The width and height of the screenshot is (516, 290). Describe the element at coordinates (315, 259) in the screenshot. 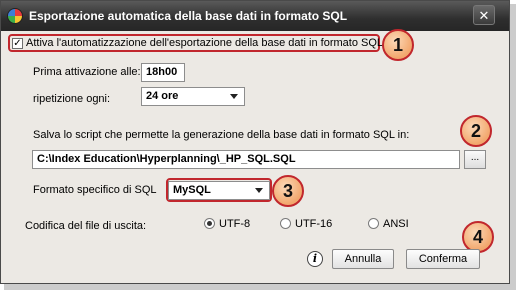

I see `info-icon: i` at that location.